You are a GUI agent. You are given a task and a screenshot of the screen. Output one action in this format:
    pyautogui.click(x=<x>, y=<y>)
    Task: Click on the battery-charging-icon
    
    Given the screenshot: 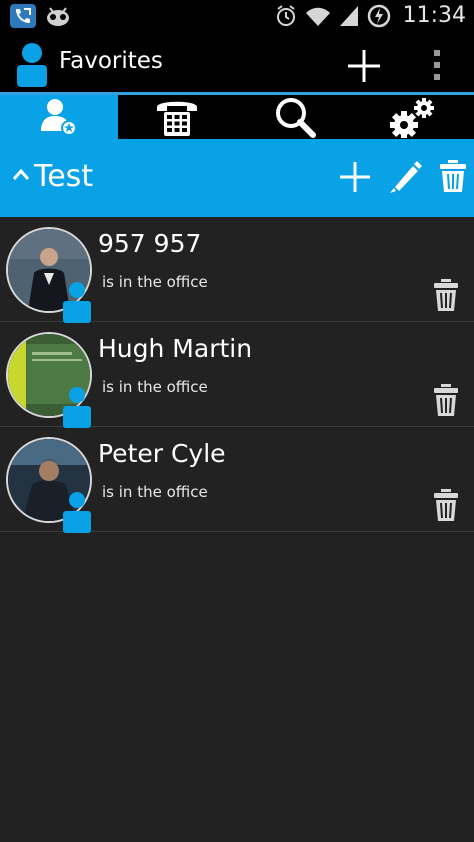 What is the action you would take?
    pyautogui.click(x=378, y=15)
    